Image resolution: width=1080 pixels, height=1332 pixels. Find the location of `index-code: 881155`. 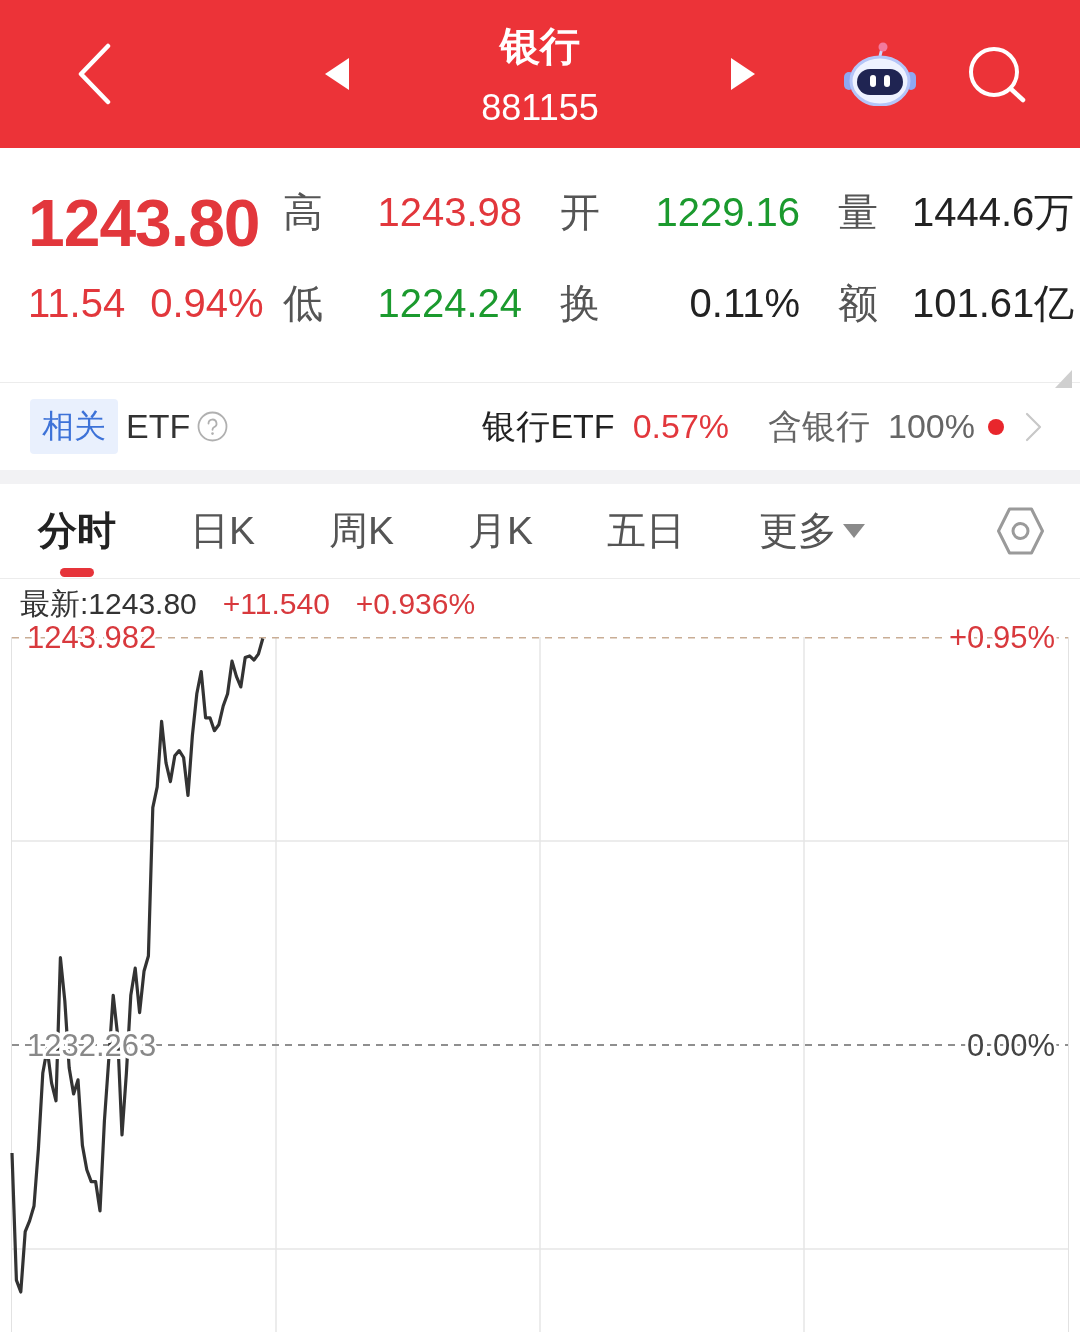

index-code: 881155 is located at coordinates (540, 108).